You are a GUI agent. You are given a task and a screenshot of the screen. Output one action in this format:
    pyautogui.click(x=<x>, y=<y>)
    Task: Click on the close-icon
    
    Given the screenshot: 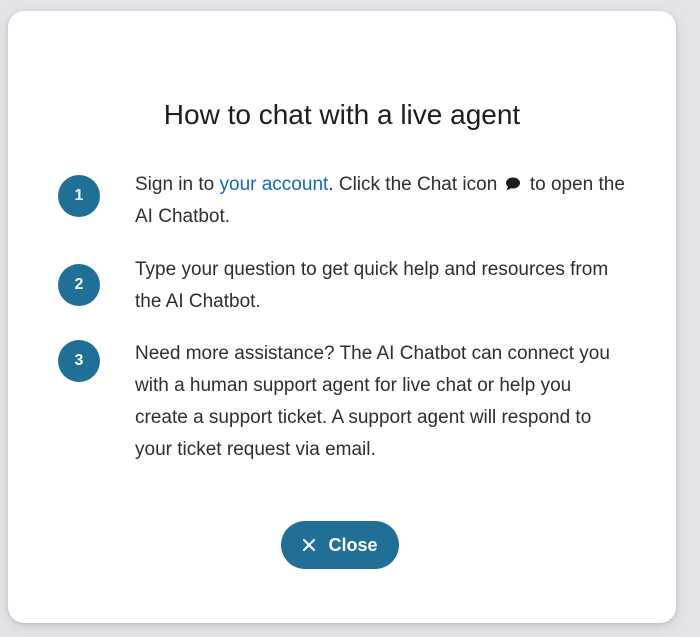 What is the action you would take?
    pyautogui.click(x=309, y=545)
    